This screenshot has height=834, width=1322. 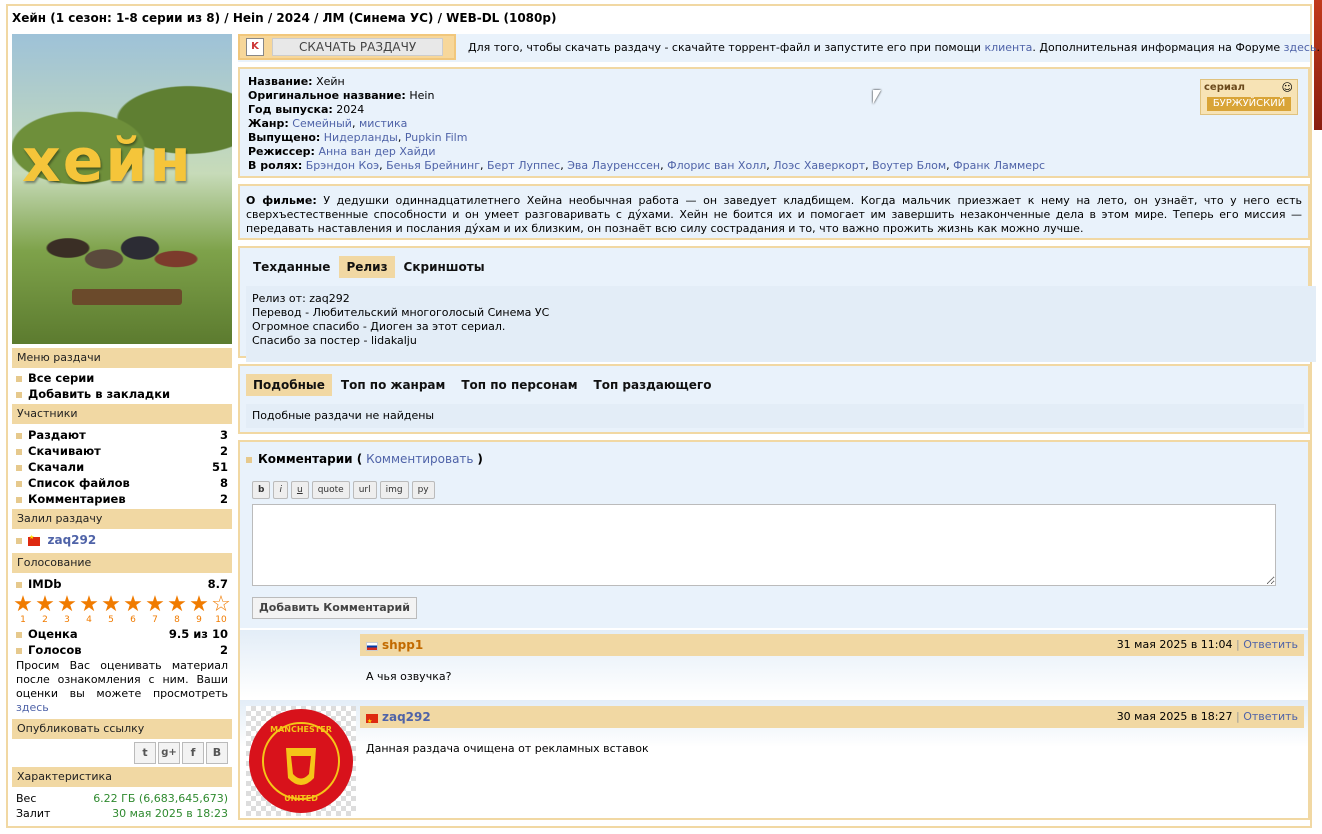 What do you see at coordinates (832, 719) in the screenshot?
I see `comment-header: zaq292 30 мая 2025 в 18:27 | Ответить` at bounding box center [832, 719].